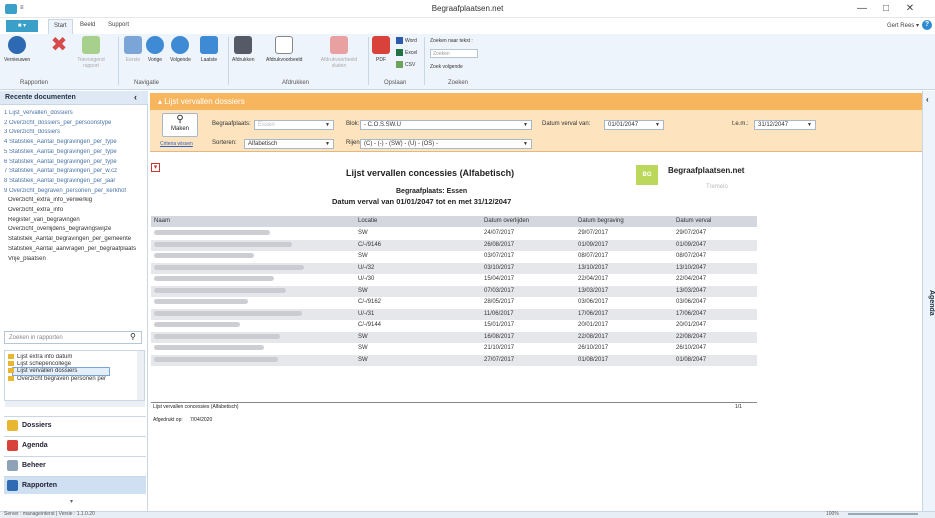 Image resolution: width=935 pixels, height=518 pixels. What do you see at coordinates (75, 123) in the screenshot?
I see `recent-document-item: 2 Overzicht_dossiers_per_persoonstype` at bounding box center [75, 123].